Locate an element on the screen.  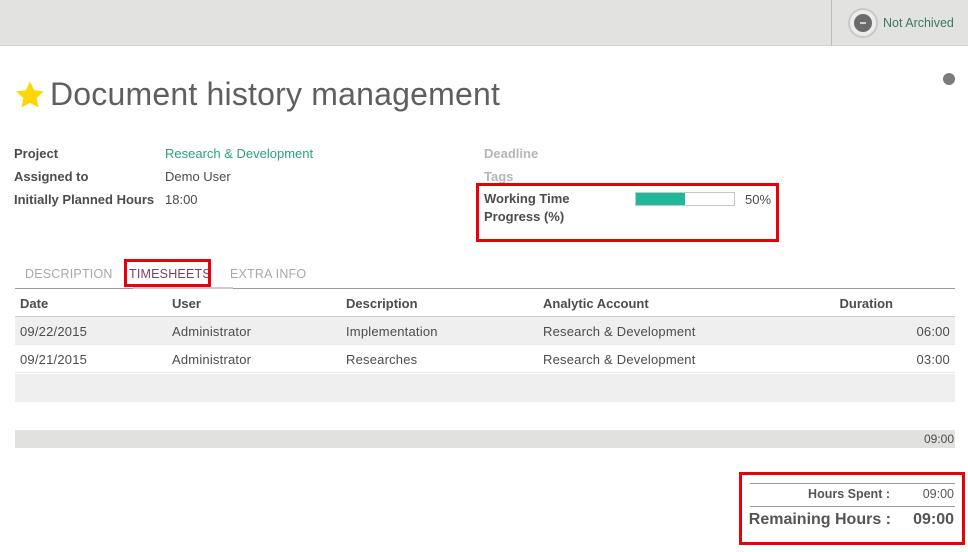
task-title-row: Document history management is located at coordinates (257, 94).